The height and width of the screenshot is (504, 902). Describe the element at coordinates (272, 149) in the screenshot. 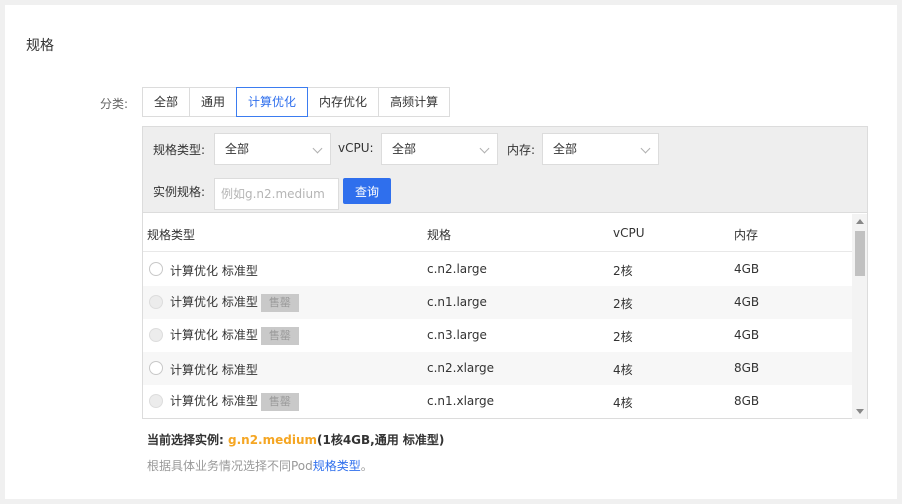

I see `spec-type-select: 全部` at that location.